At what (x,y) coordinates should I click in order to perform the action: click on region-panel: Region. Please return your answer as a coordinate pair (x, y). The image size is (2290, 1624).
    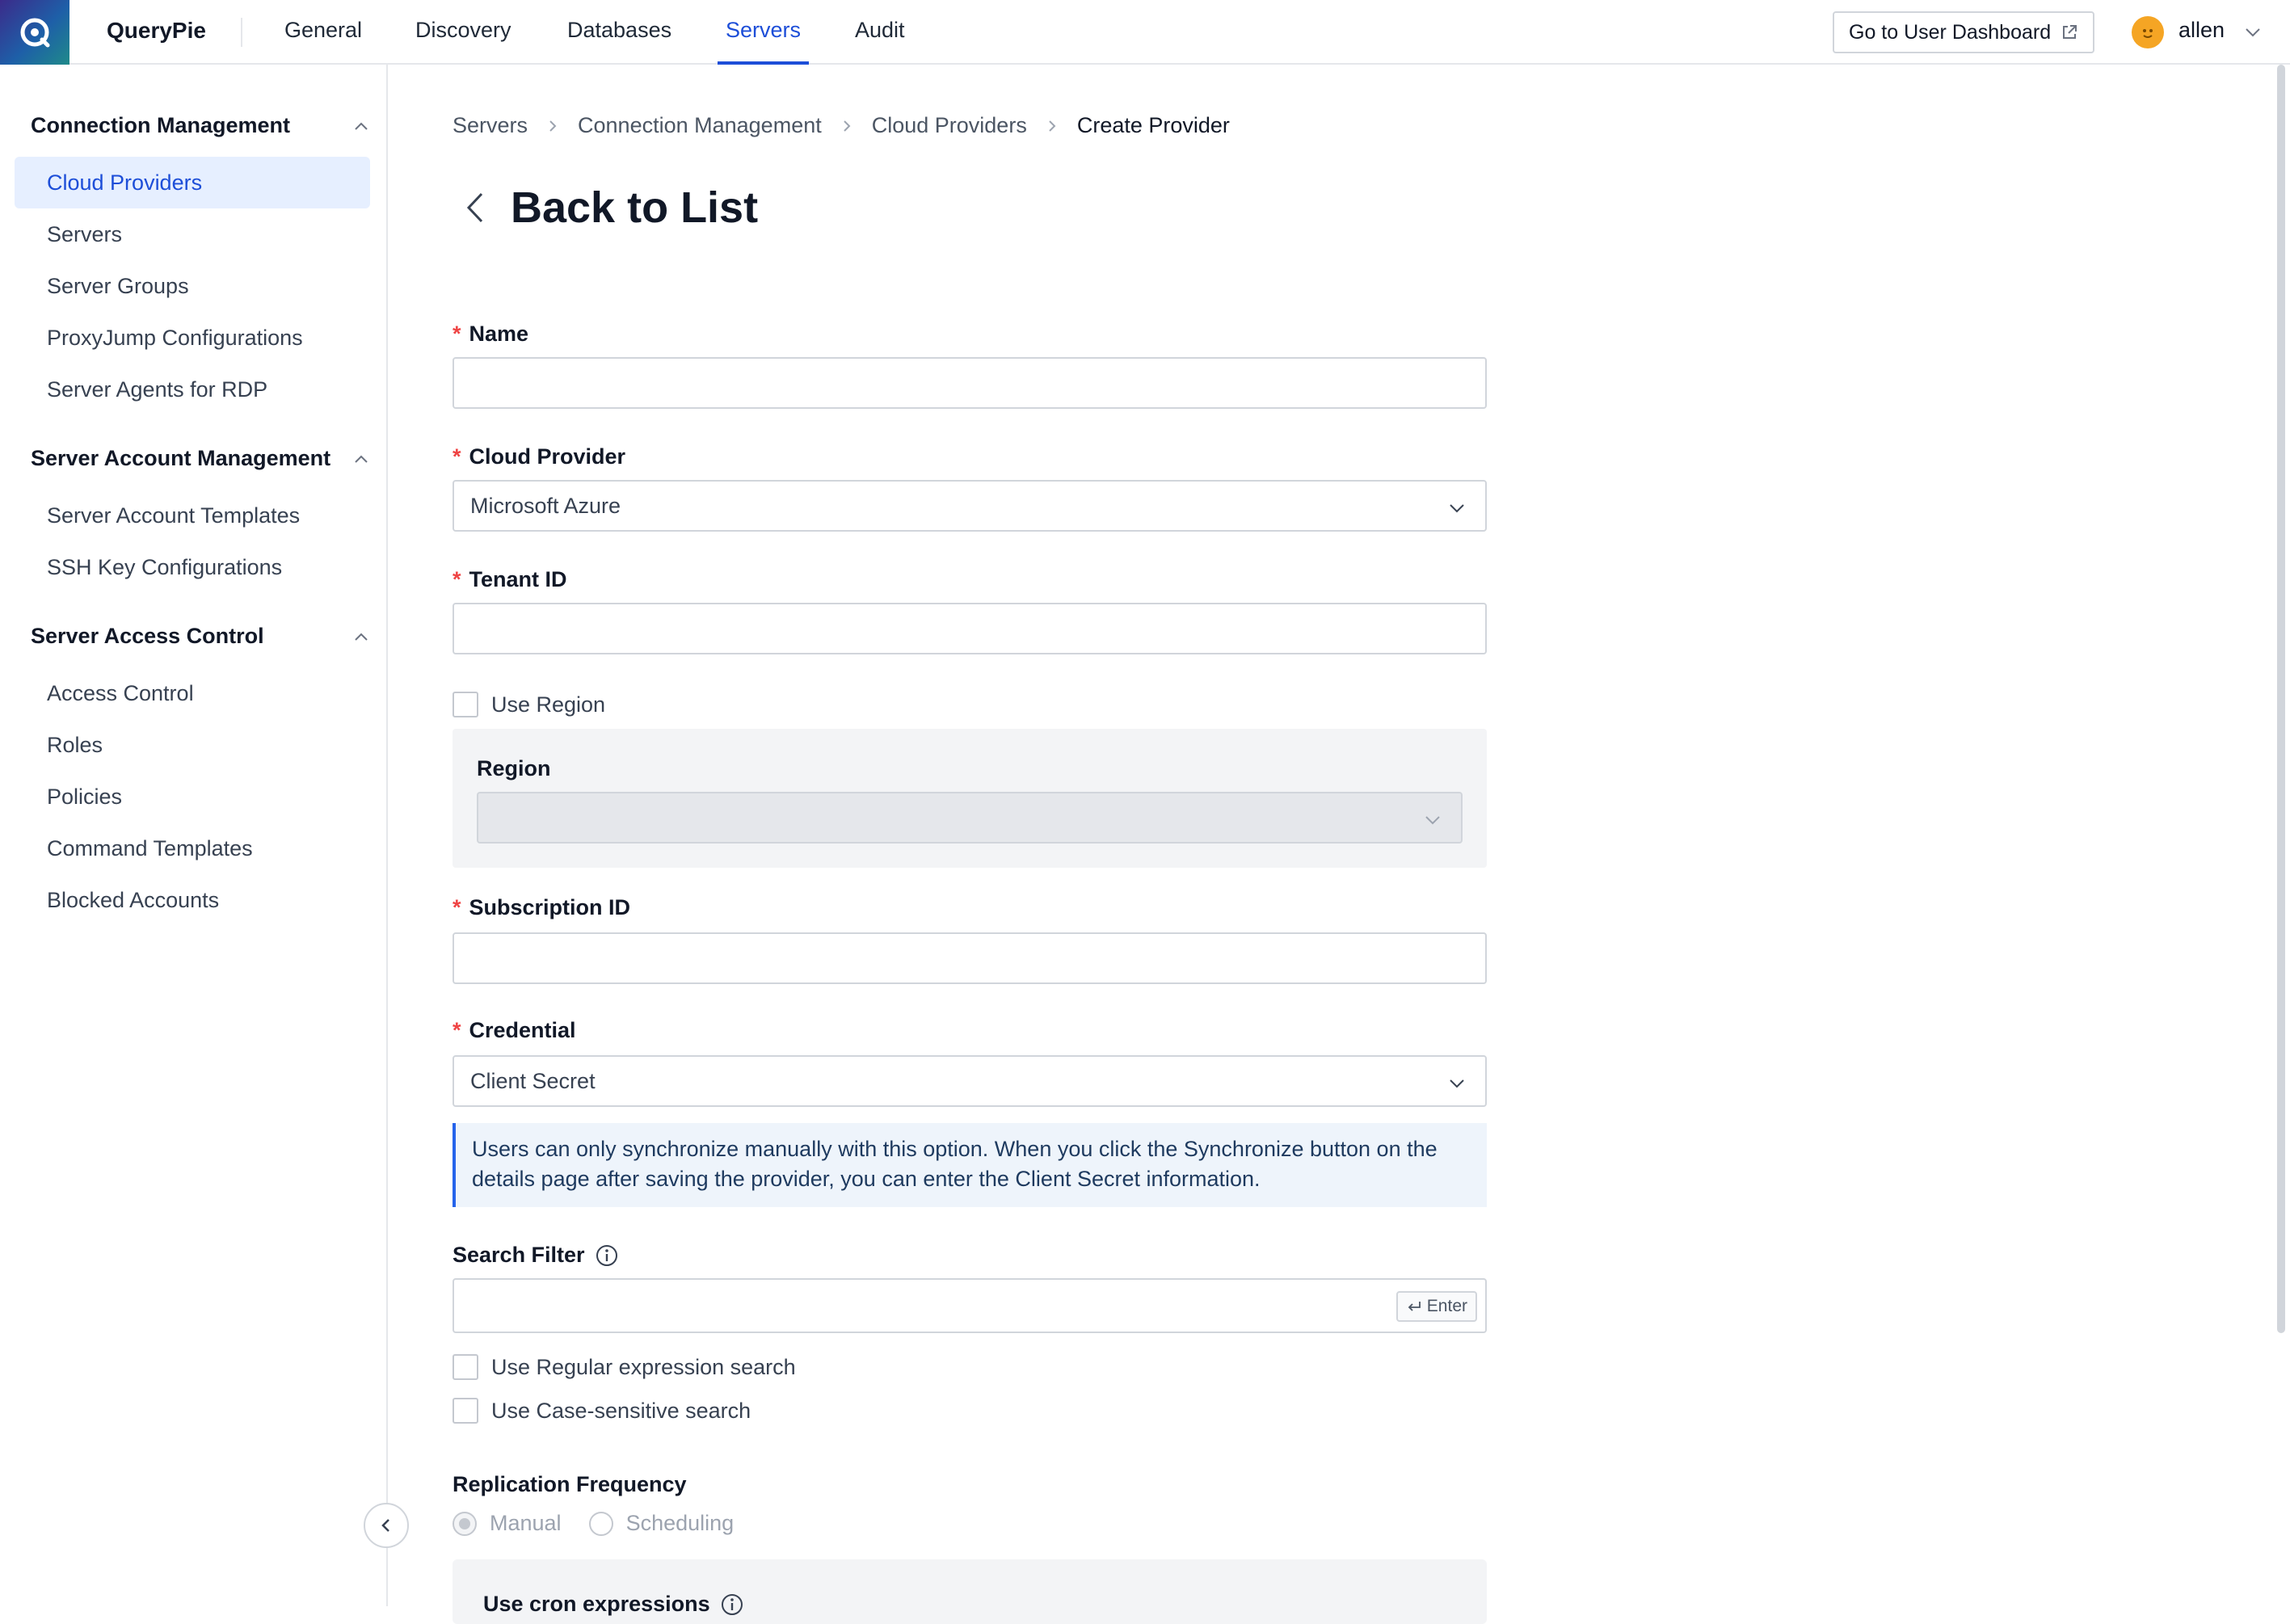
    Looking at the image, I should click on (970, 798).